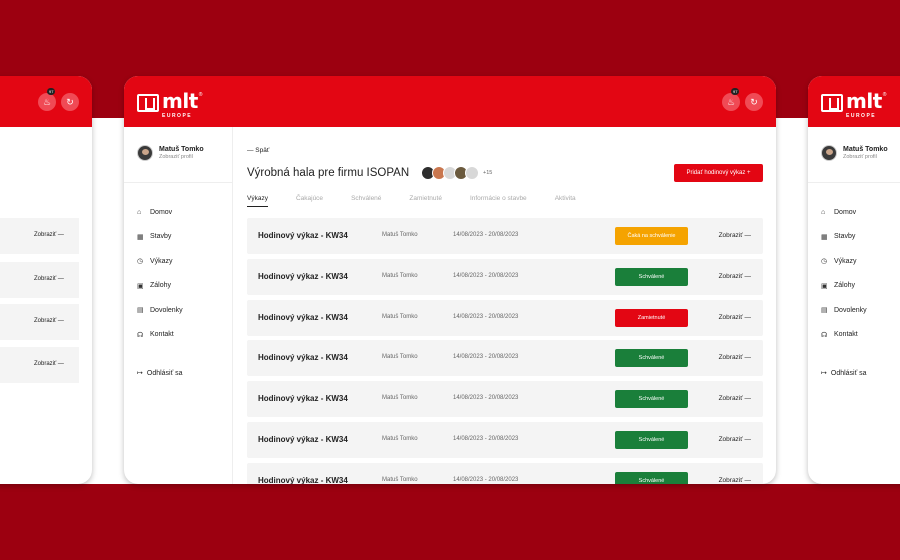  Describe the element at coordinates (651, 317) in the screenshot. I see `status-badge: Zamietnuté` at that location.